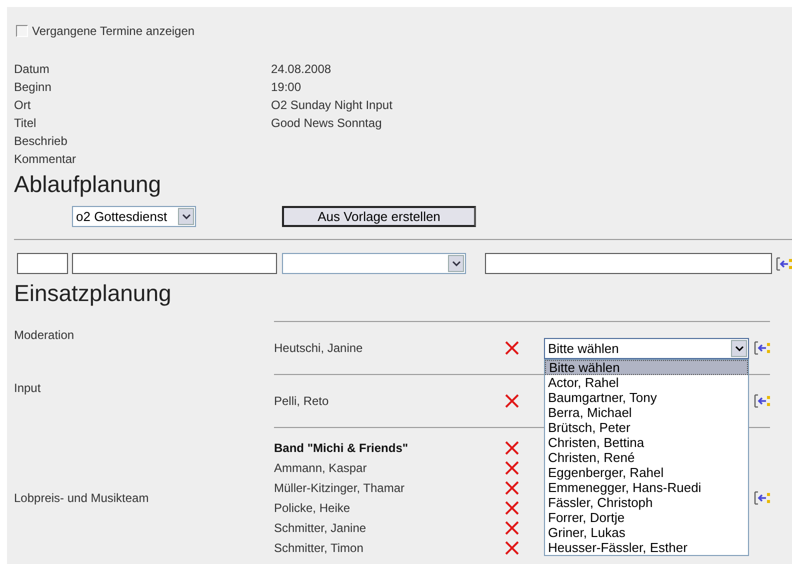 The width and height of the screenshot is (792, 564). What do you see at coordinates (82, 497) in the screenshot?
I see `role-label: Lobpreis- und Musikteam` at bounding box center [82, 497].